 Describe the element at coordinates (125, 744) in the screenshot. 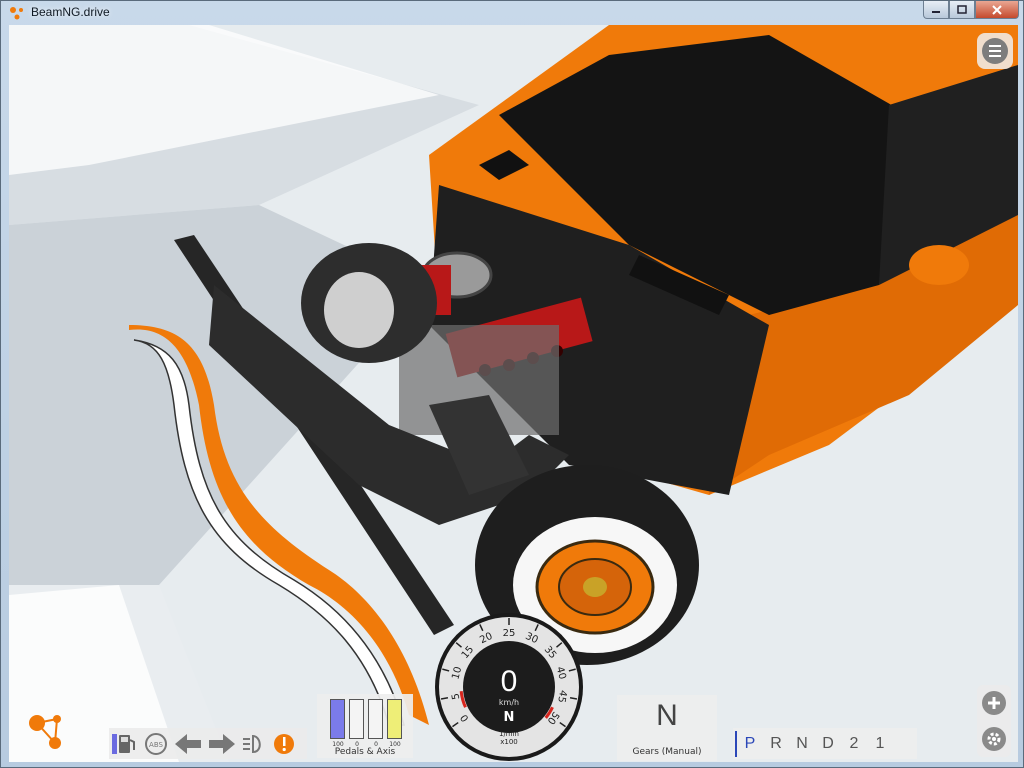

I see `fuel-icon` at that location.